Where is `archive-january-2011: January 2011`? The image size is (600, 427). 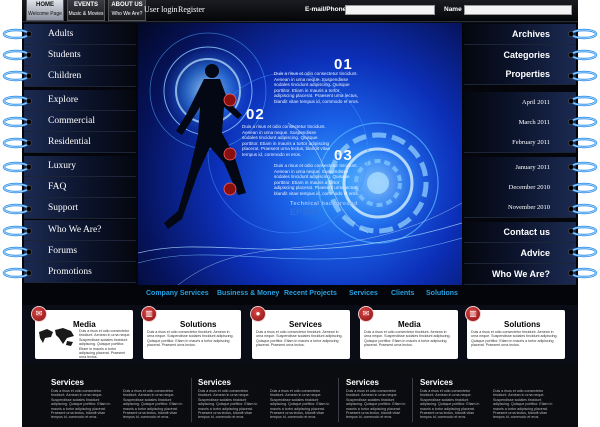 archive-january-2011: January 2011 is located at coordinates (520, 167).